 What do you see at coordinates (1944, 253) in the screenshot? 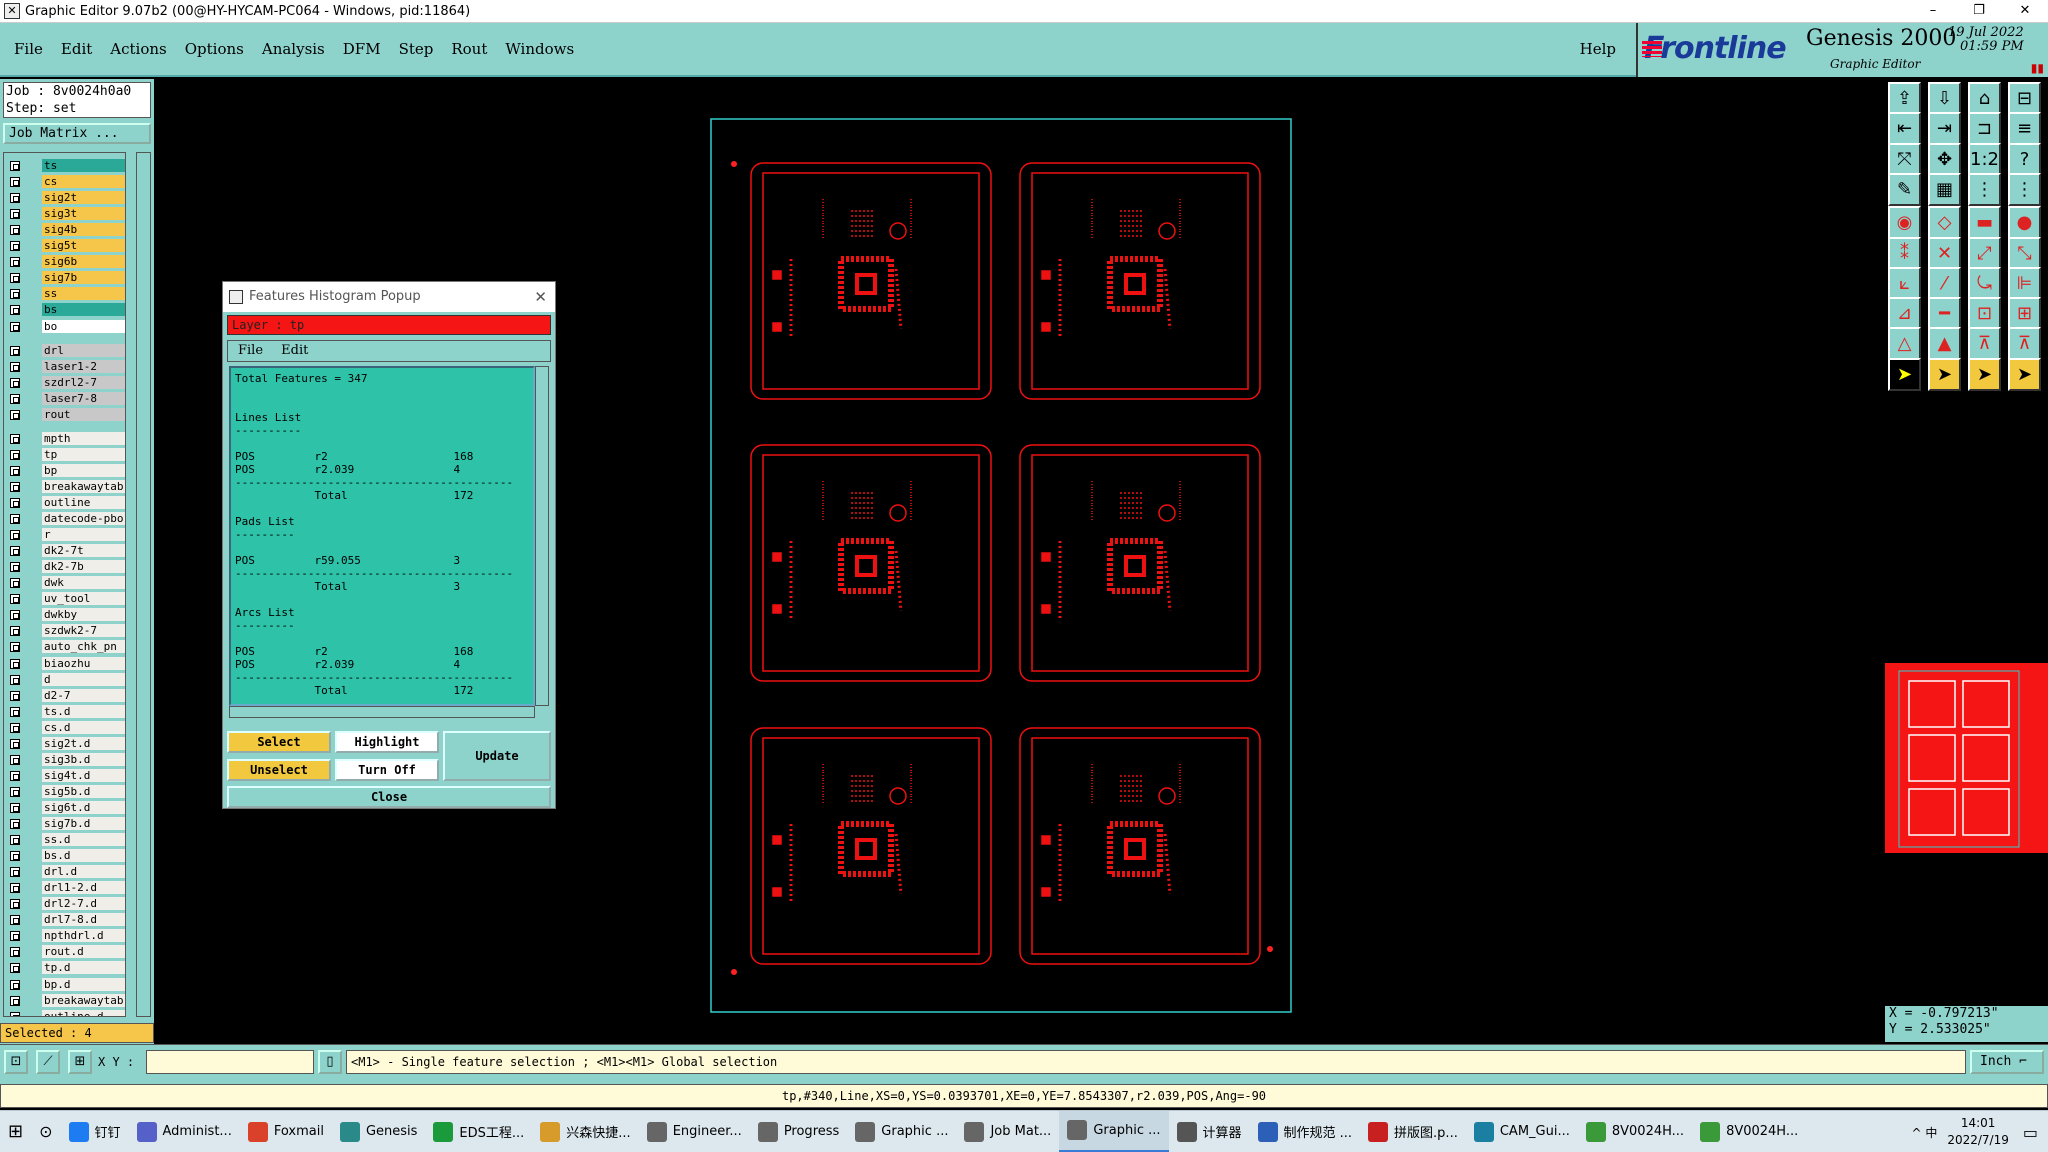
I see `delete-icon: ✕` at bounding box center [1944, 253].